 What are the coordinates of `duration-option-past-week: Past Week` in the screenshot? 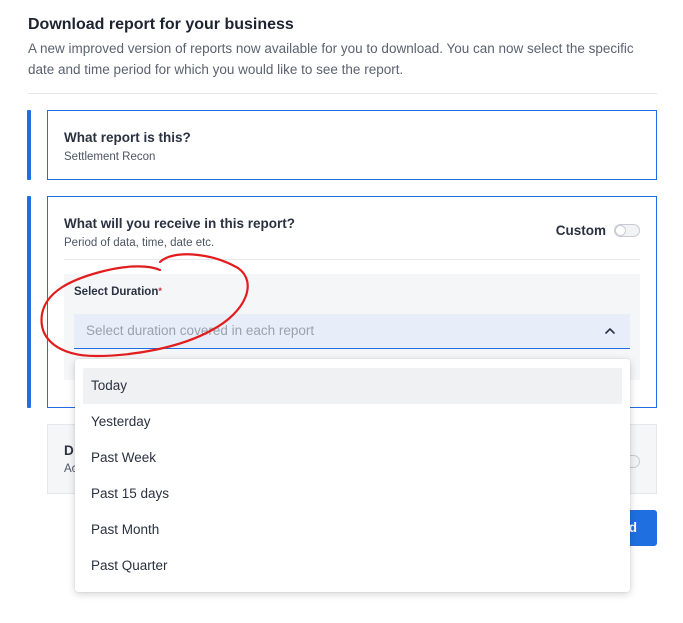 It's located at (352, 458).